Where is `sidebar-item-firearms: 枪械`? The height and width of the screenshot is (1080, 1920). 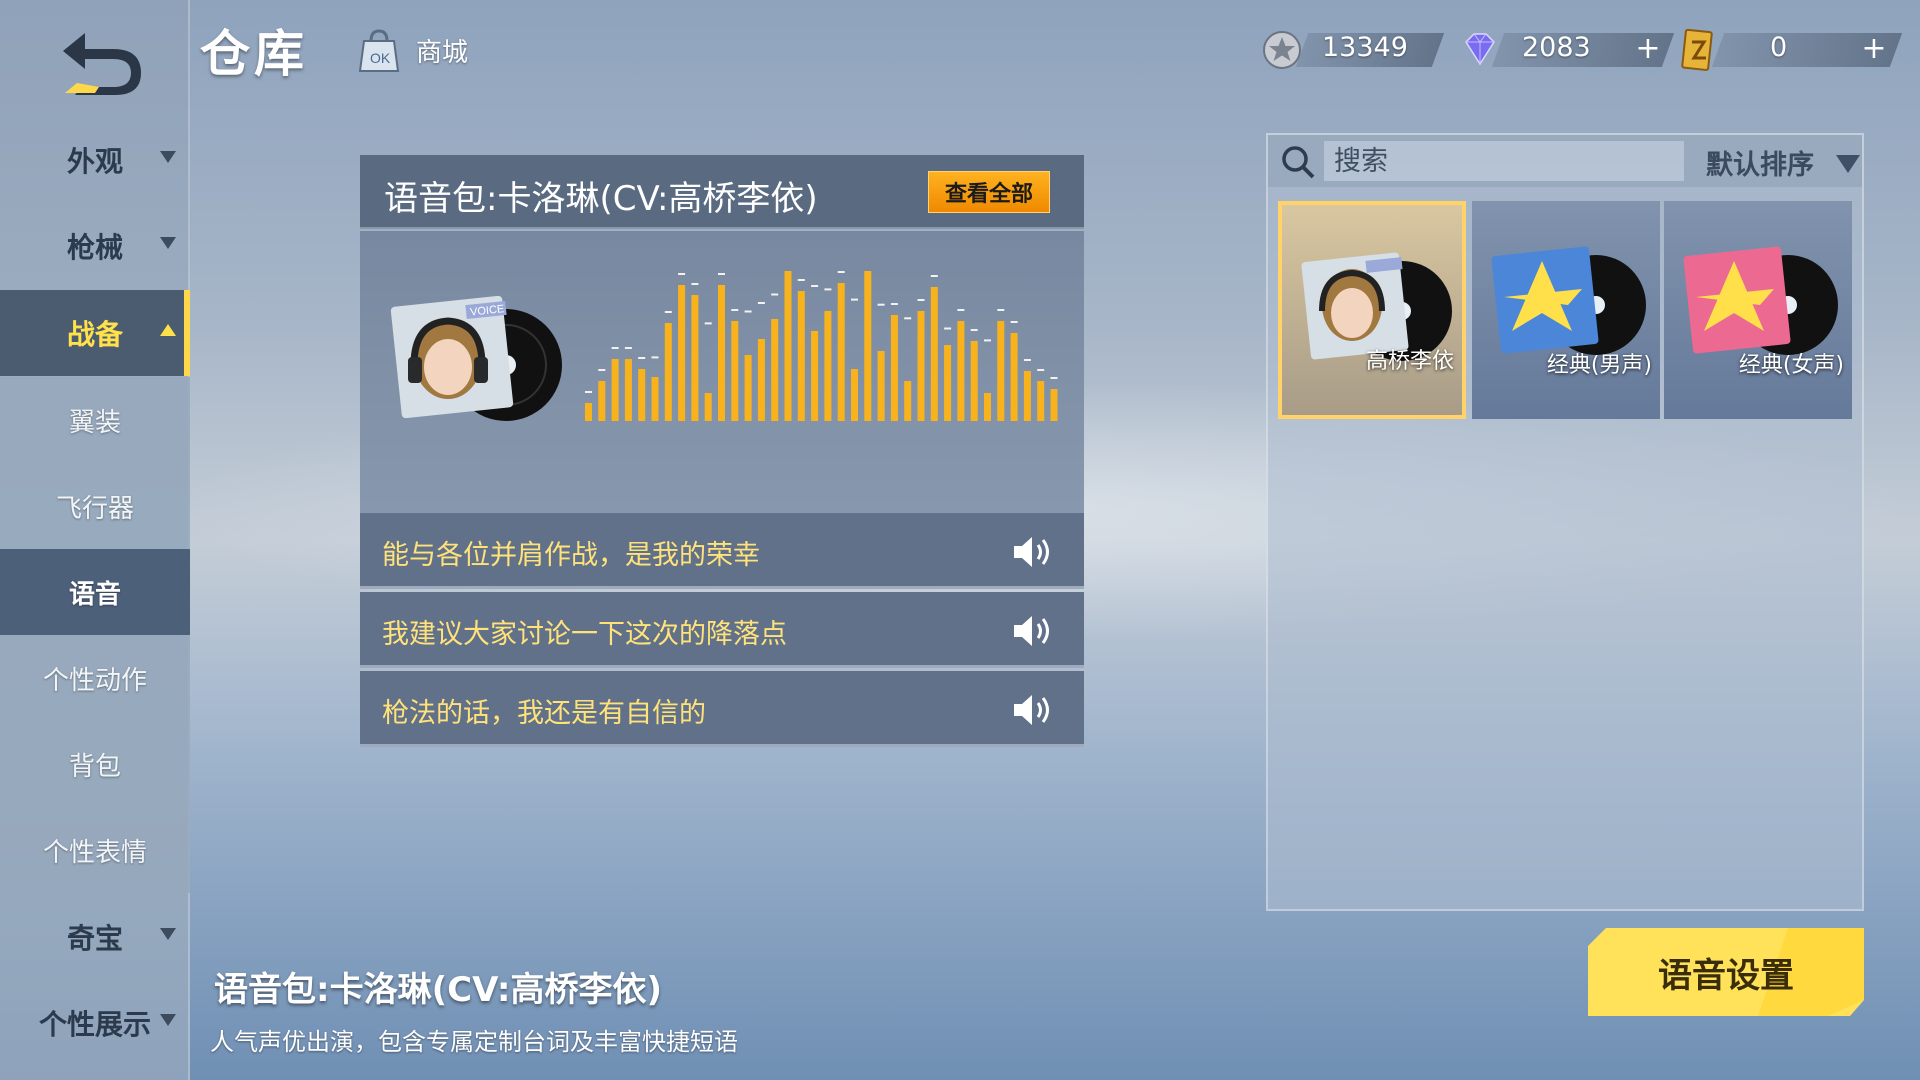
sidebar-item-firearms: 枪械 is located at coordinates (95, 246).